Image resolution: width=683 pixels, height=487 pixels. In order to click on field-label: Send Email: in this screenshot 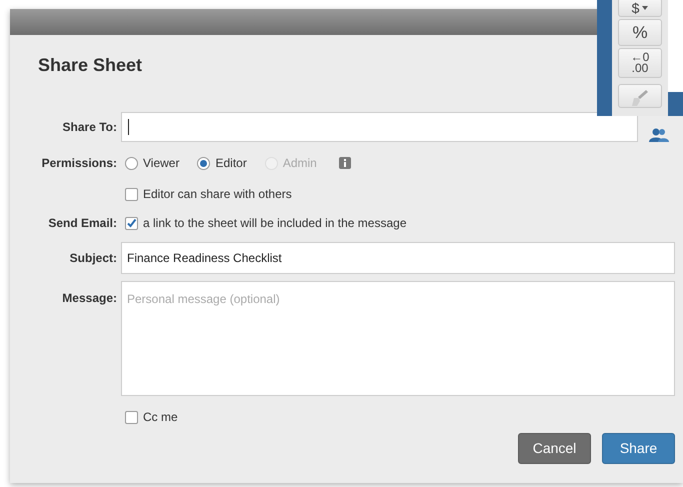, I will do `click(82, 223)`.